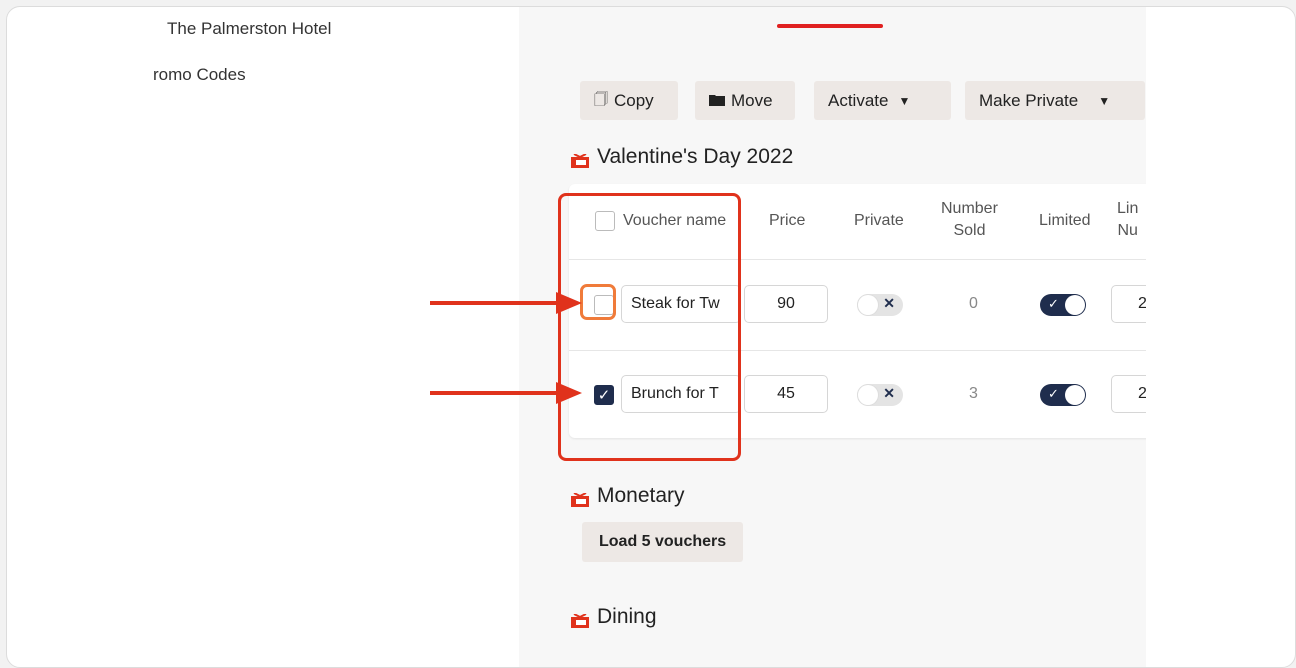 The image size is (1296, 668). Describe the element at coordinates (628, 496) in the screenshot. I see `category-monetary: Monetary` at that location.